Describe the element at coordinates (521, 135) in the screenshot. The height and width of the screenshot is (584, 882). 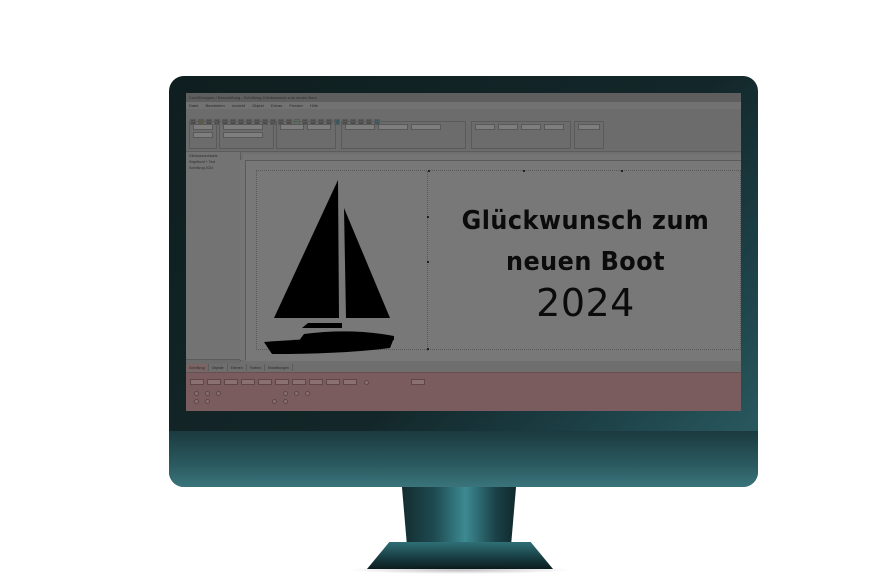
I see `toolbar-group-transform` at that location.